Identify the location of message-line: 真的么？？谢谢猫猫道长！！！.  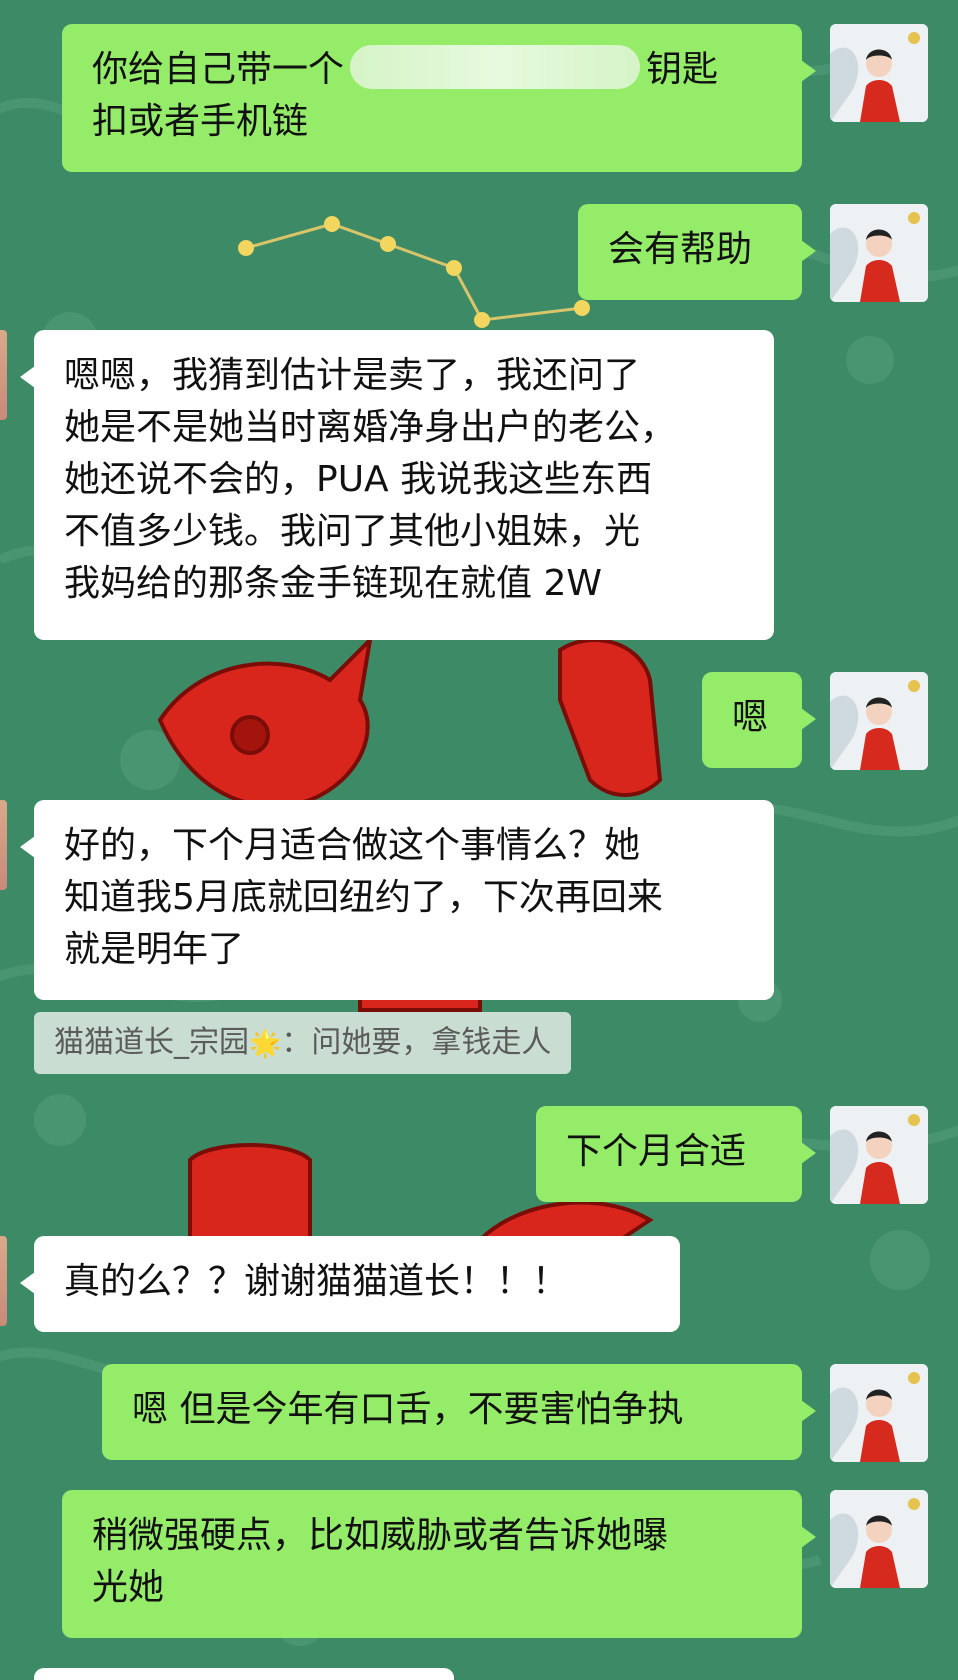
(316, 1281).